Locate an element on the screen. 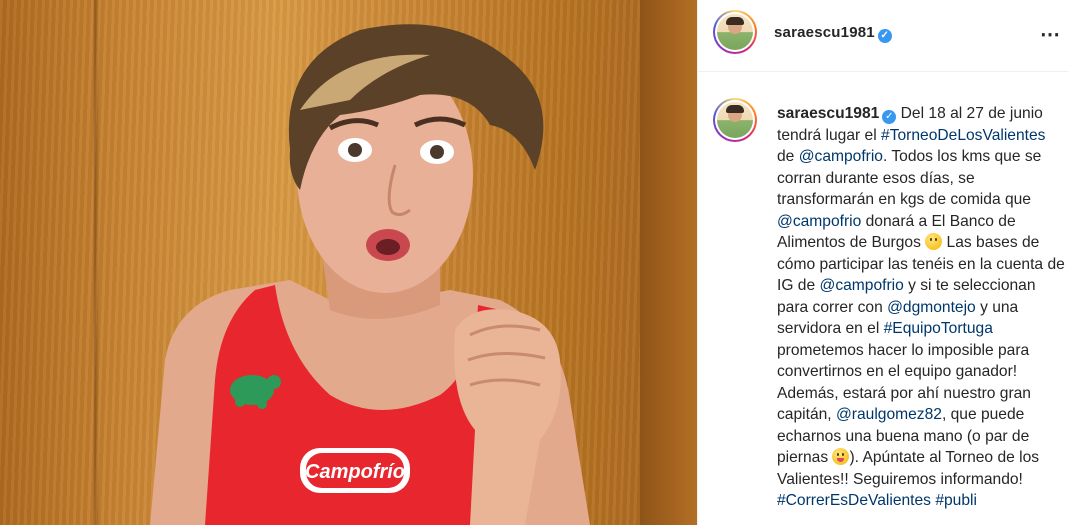  header-username: saraescu1981 ✓ is located at coordinates (833, 33).